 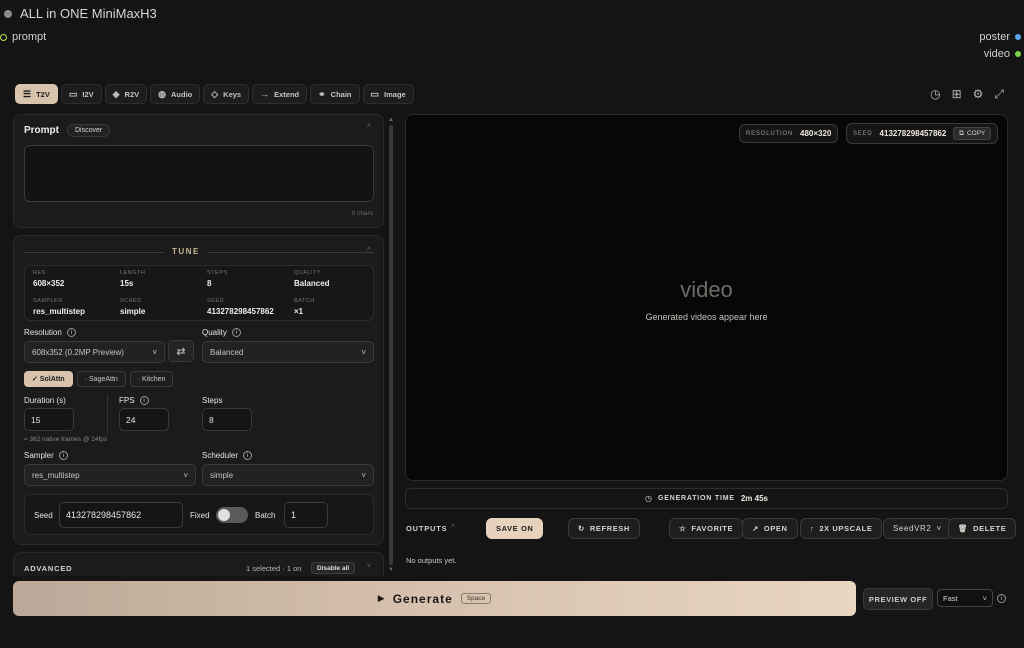 What do you see at coordinates (41, 130) in the screenshot?
I see `prompt-title: Prompt` at bounding box center [41, 130].